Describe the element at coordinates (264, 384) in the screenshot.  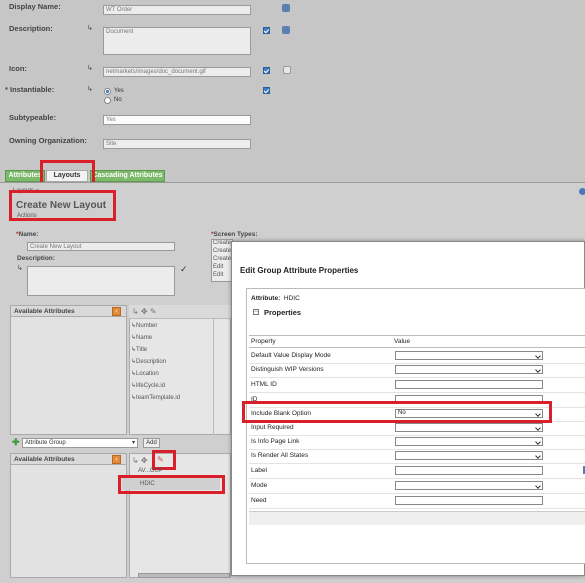
I see `prop-html-id: HTML ID` at that location.